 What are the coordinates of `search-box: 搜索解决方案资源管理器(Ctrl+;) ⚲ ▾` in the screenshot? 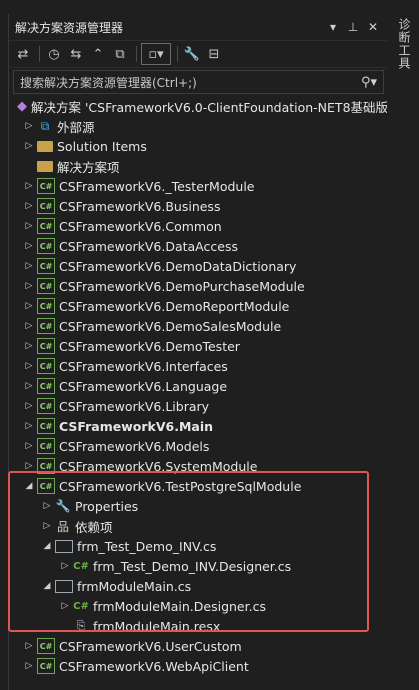 It's located at (198, 82).